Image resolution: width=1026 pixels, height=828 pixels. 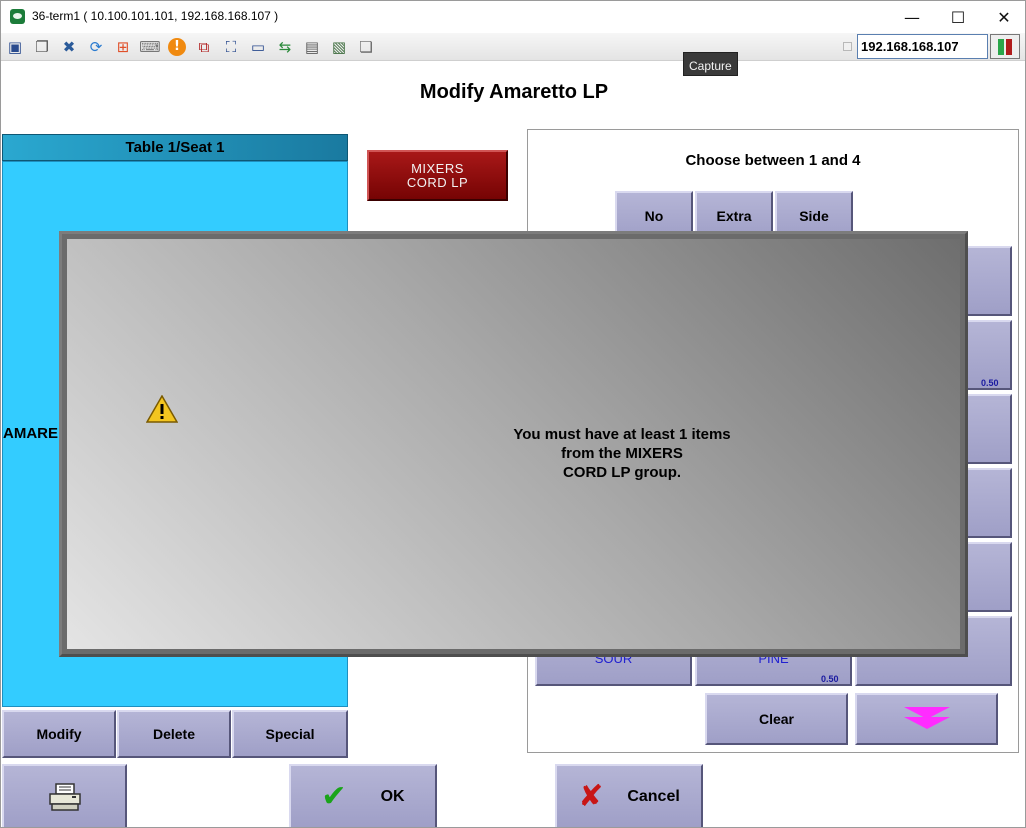 What do you see at coordinates (847, 46) in the screenshot?
I see `toolbar-checkbox` at bounding box center [847, 46].